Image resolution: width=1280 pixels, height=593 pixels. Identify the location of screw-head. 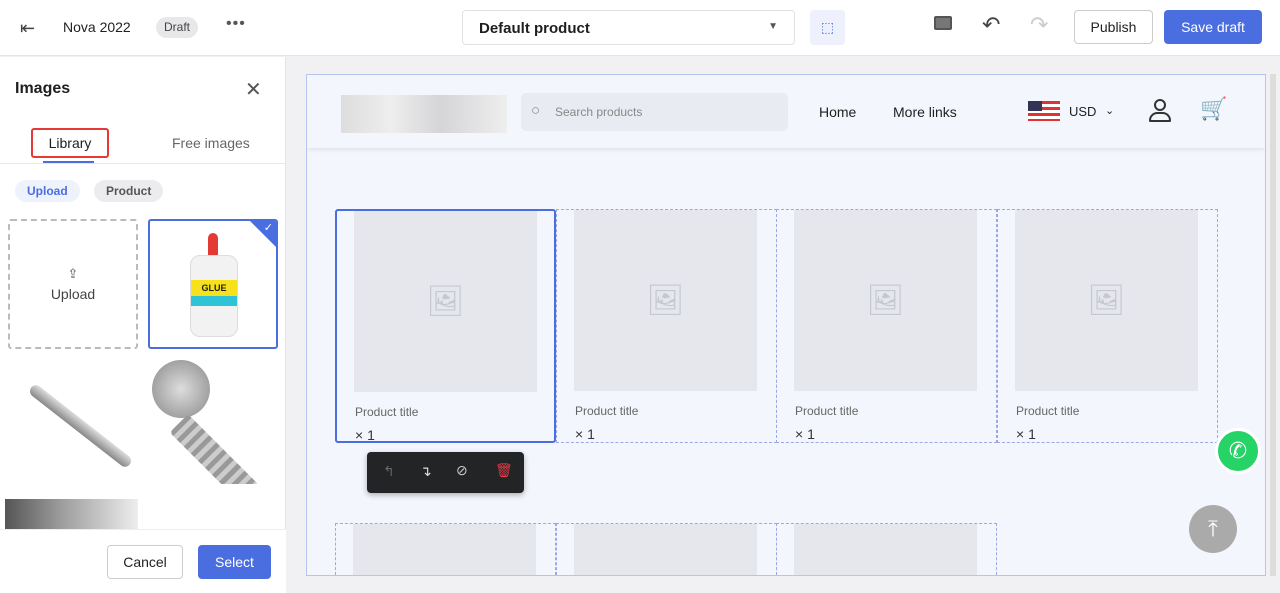
(181, 389).